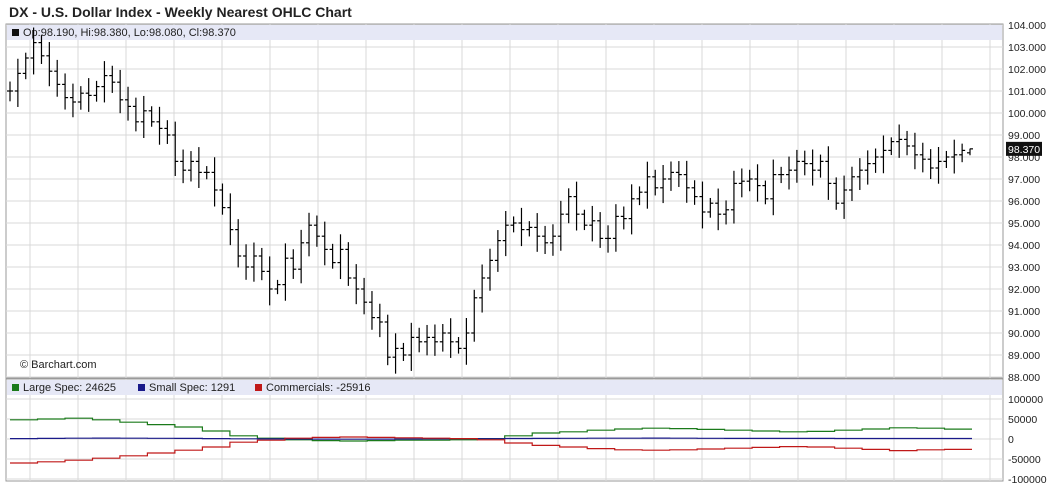 This screenshot has height=483, width=1054. What do you see at coordinates (1024, 312) in the screenshot?
I see `price-tick-label: 91.000` at bounding box center [1024, 312].